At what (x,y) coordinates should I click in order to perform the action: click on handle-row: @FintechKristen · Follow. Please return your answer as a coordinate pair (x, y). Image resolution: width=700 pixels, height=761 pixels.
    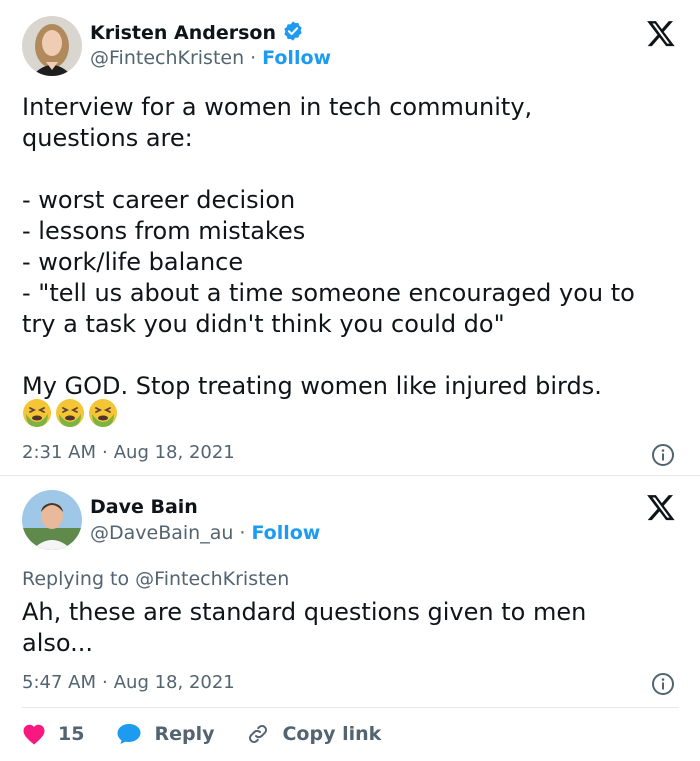
    Looking at the image, I should click on (210, 58).